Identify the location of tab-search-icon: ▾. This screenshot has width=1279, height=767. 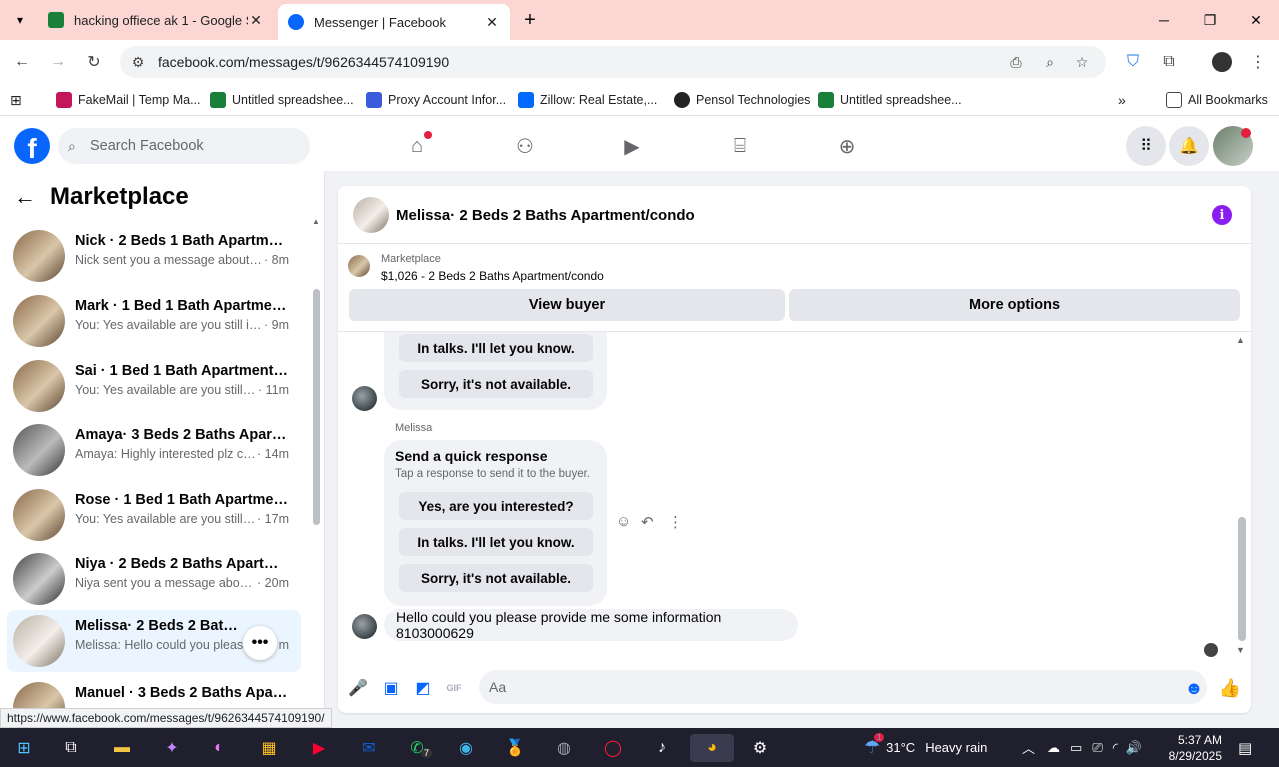
(20, 20).